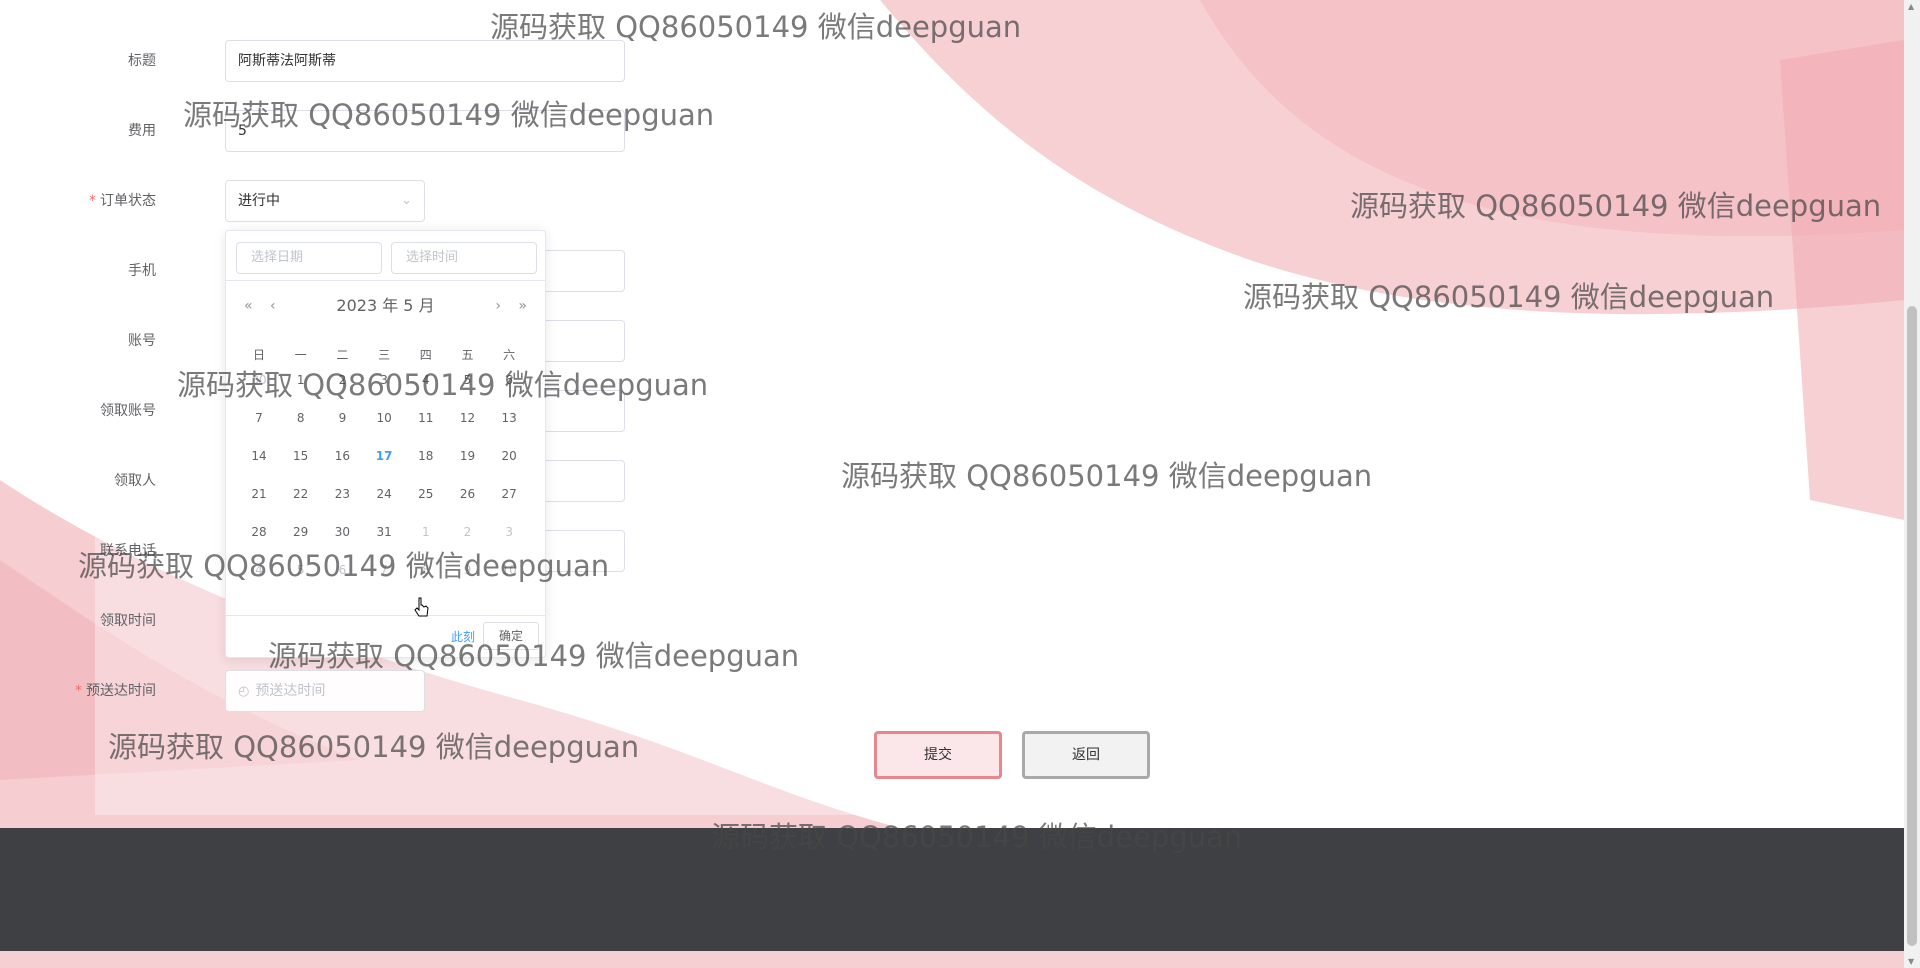 The image size is (1920, 968). I want to click on calendar-day: 23, so click(342, 494).